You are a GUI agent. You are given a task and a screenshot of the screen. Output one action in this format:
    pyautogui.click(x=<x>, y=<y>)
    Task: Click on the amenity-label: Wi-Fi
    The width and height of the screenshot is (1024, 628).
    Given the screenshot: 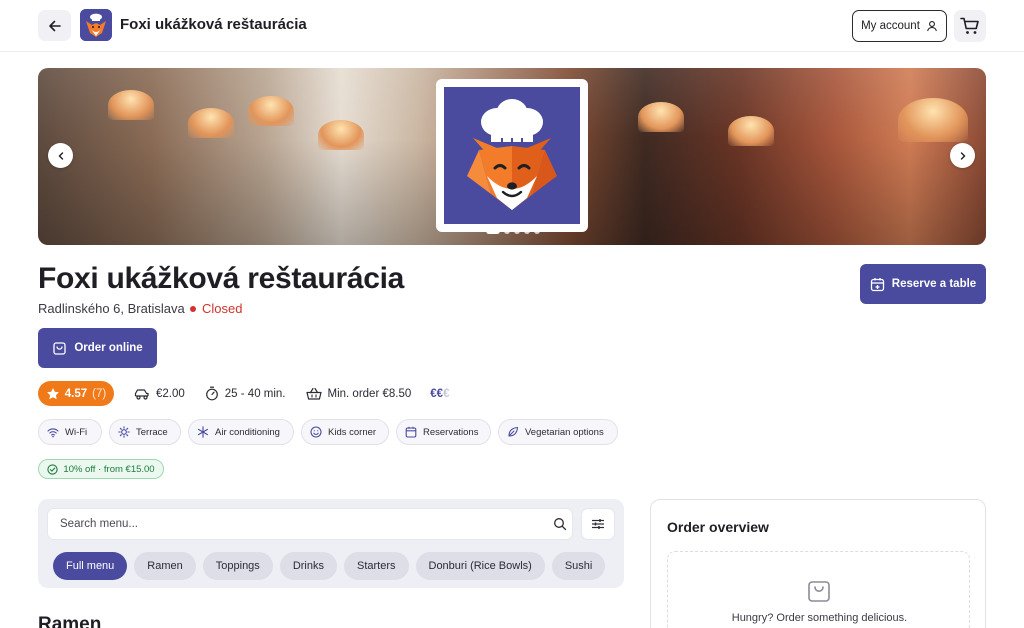 What is the action you would take?
    pyautogui.click(x=76, y=432)
    